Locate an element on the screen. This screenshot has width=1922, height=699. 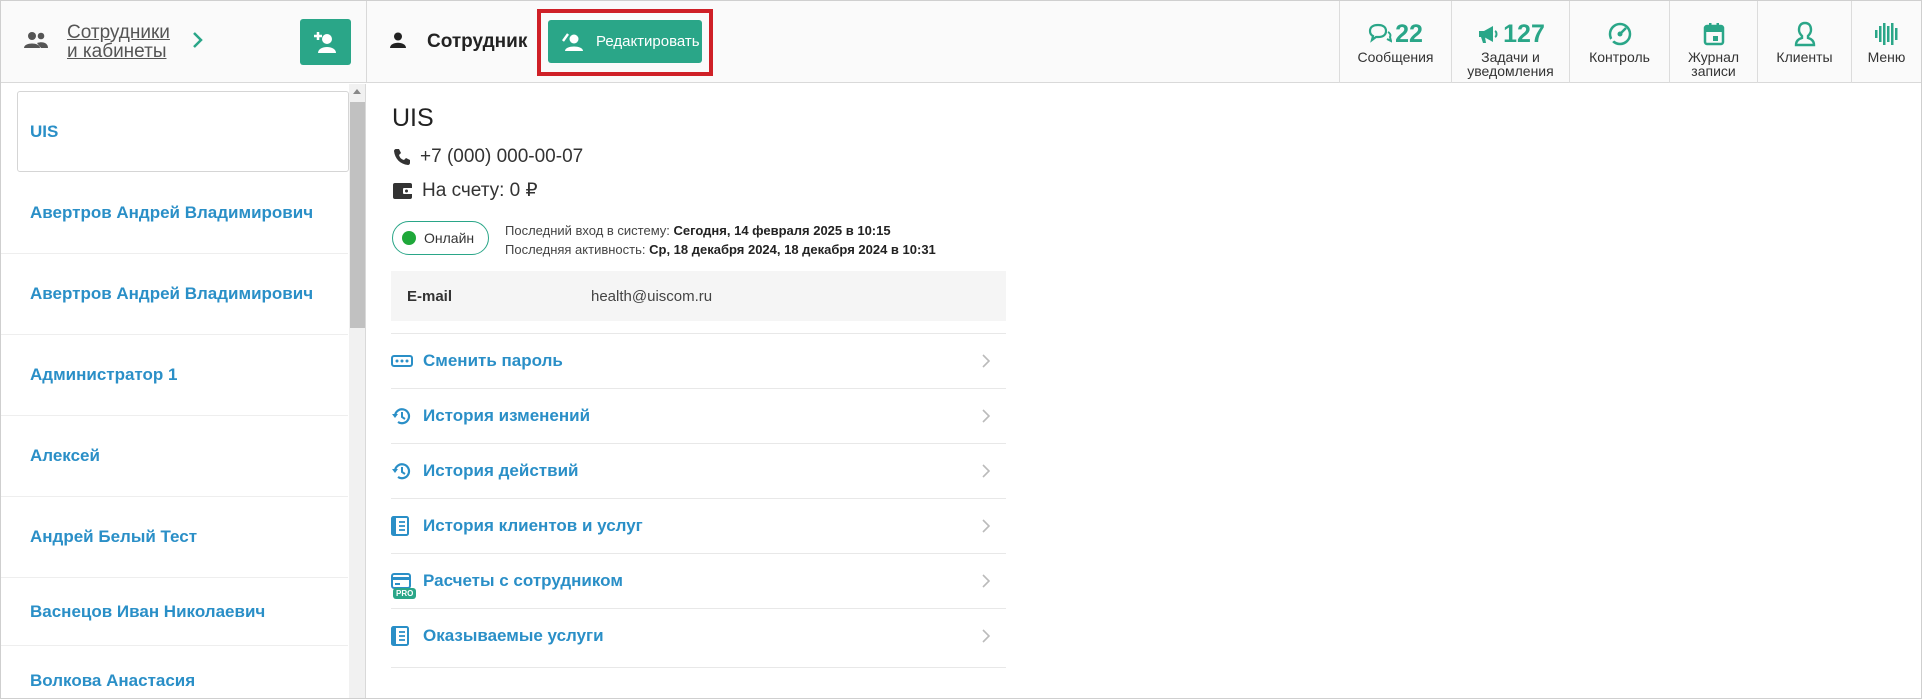
add-employee-button is located at coordinates (325, 42).